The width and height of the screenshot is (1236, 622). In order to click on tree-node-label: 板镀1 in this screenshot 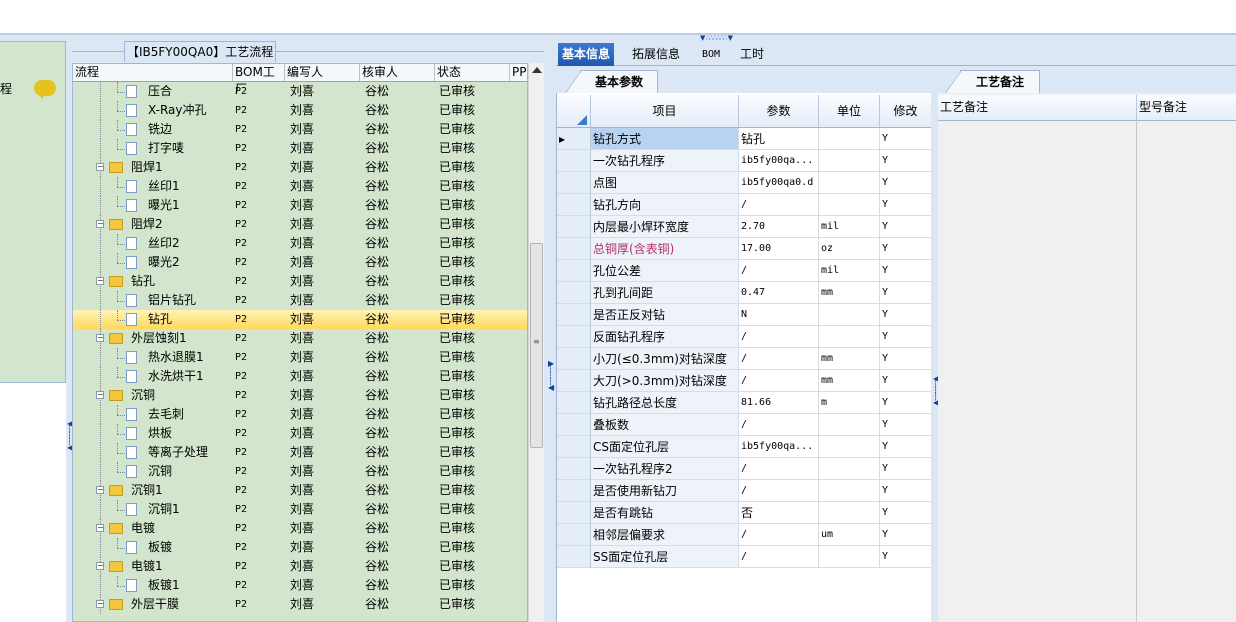, I will do `click(164, 585)`.